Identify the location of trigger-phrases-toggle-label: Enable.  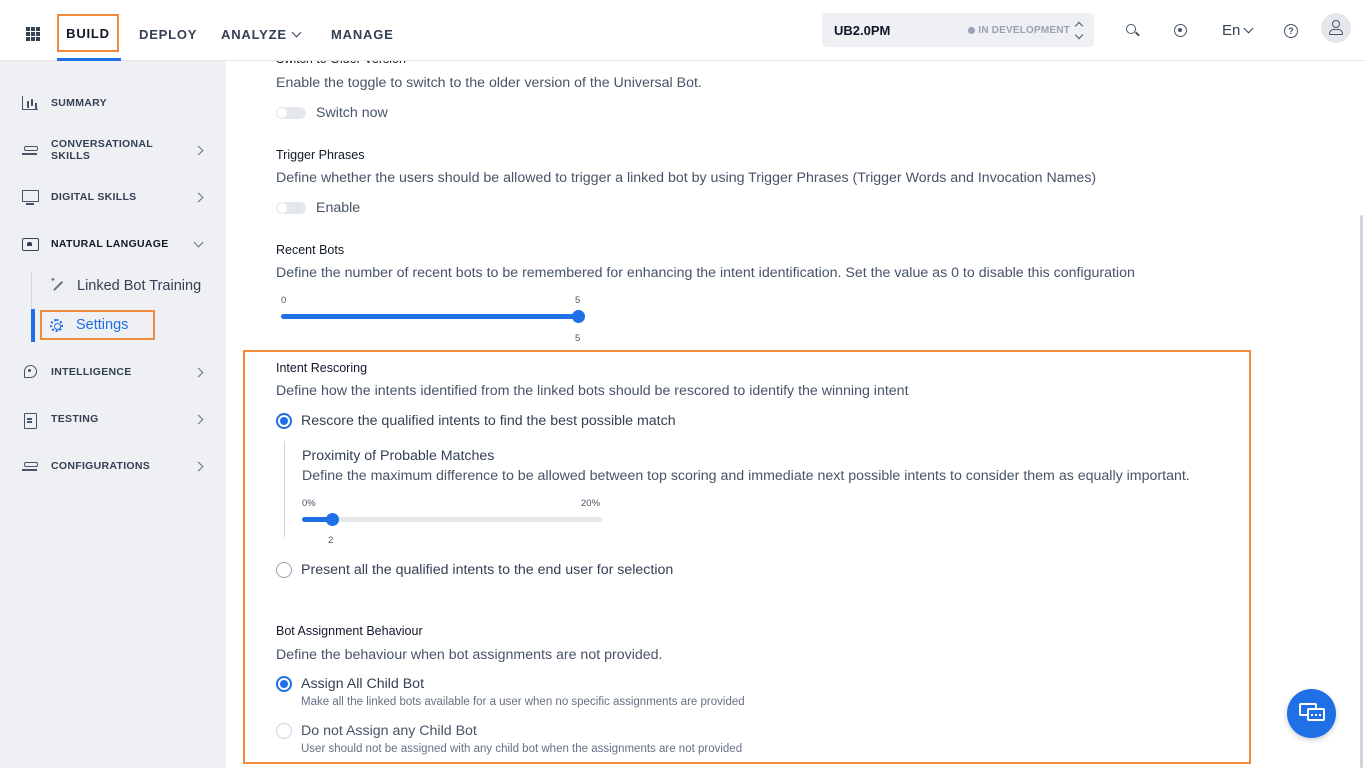
(338, 208).